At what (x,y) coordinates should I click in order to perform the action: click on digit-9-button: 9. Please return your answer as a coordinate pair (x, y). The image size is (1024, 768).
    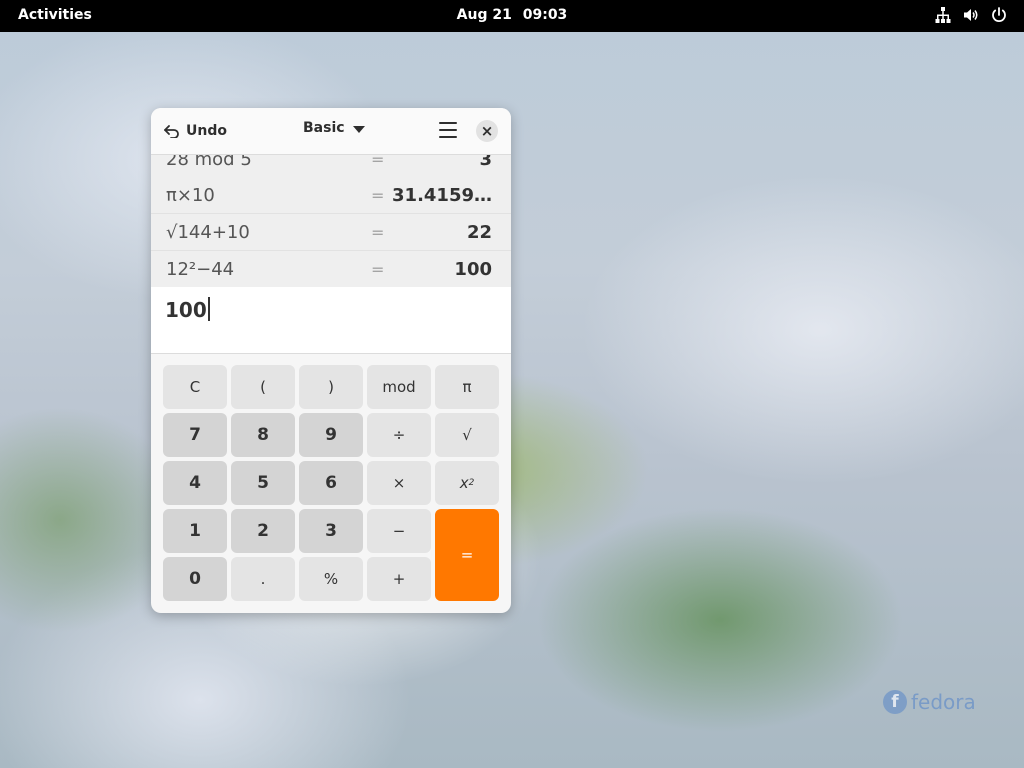
    Looking at the image, I should click on (331, 435).